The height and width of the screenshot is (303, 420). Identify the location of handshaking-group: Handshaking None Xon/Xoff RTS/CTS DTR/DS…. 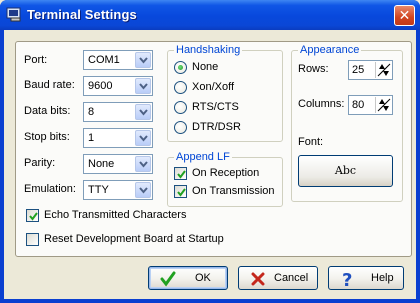
(225, 93).